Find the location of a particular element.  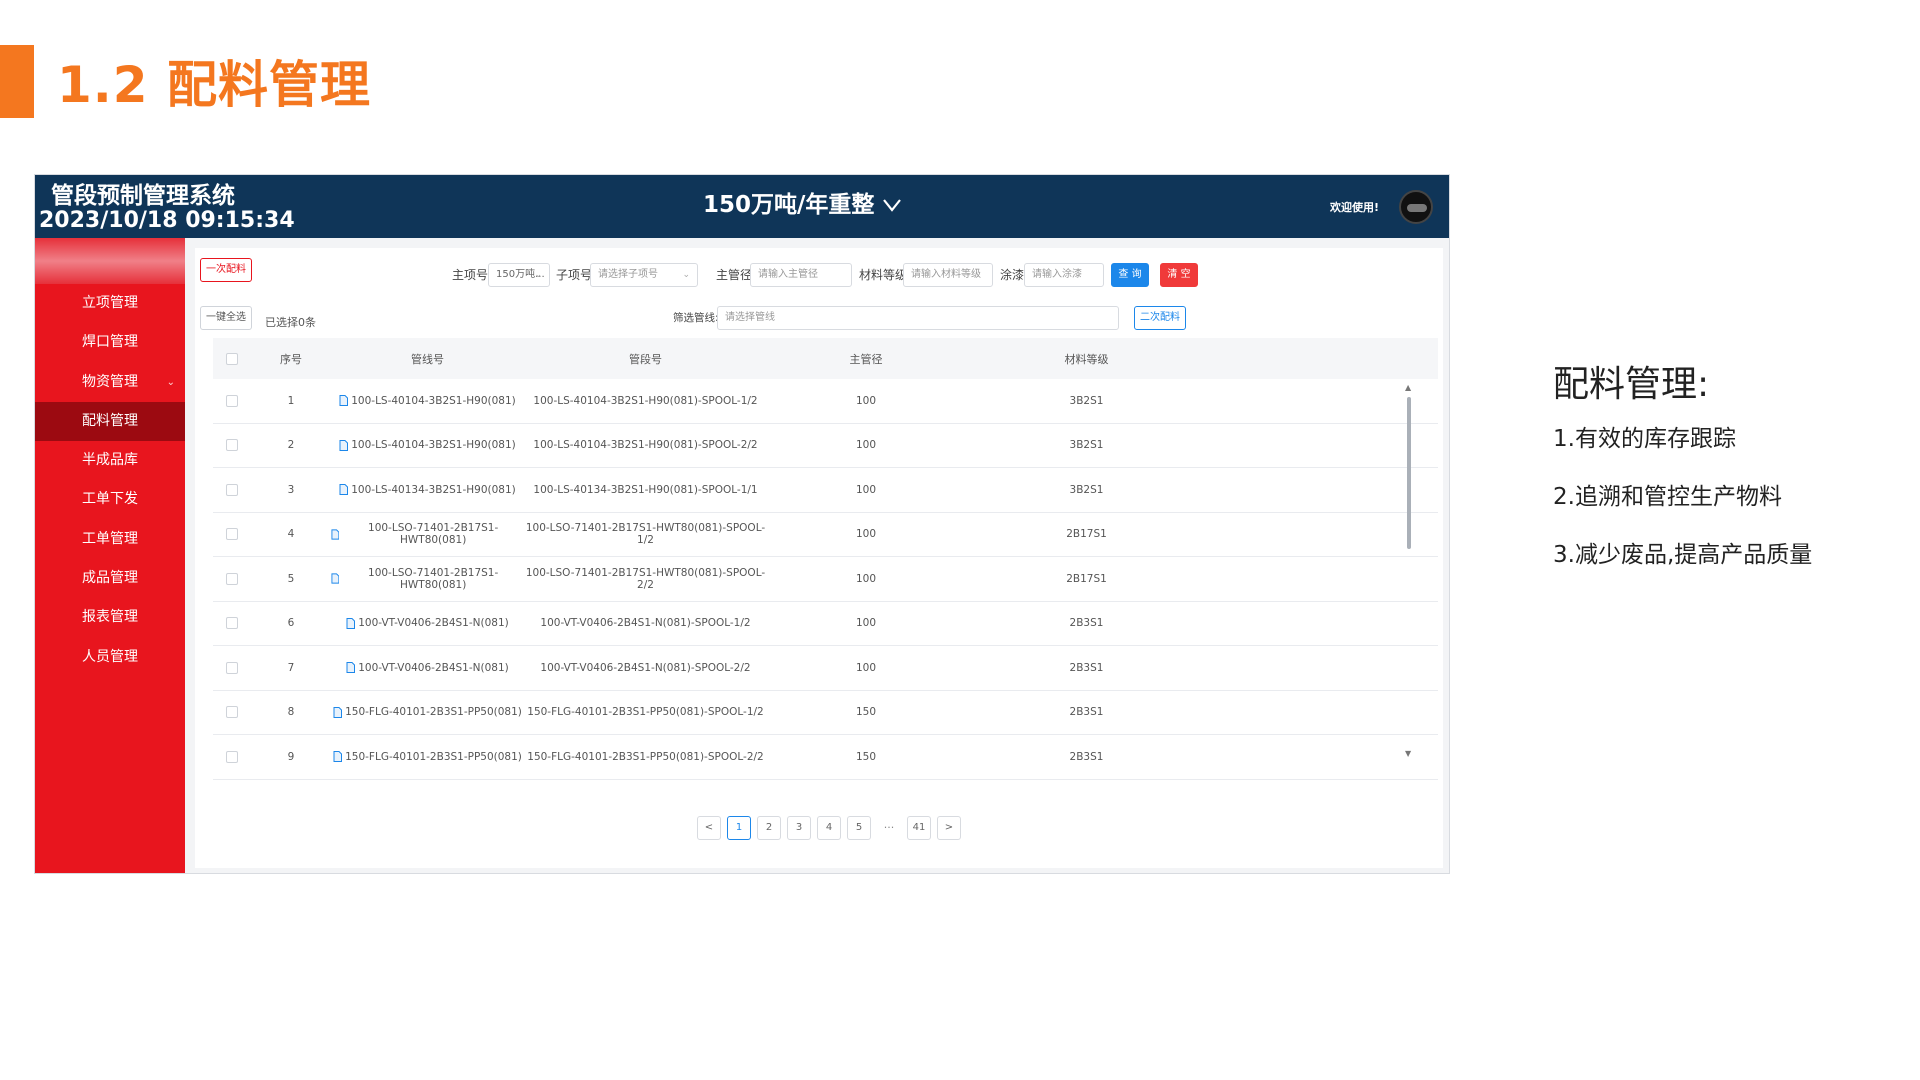

header-checkbox-cell is located at coordinates (232, 358).